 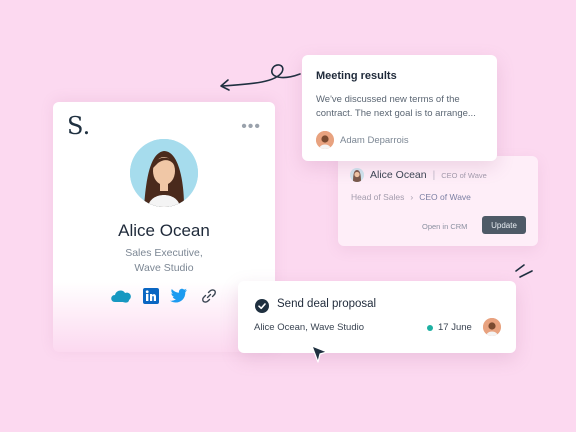 What do you see at coordinates (444, 226) in the screenshot?
I see `open-in-crm-link: Open in CRM` at bounding box center [444, 226].